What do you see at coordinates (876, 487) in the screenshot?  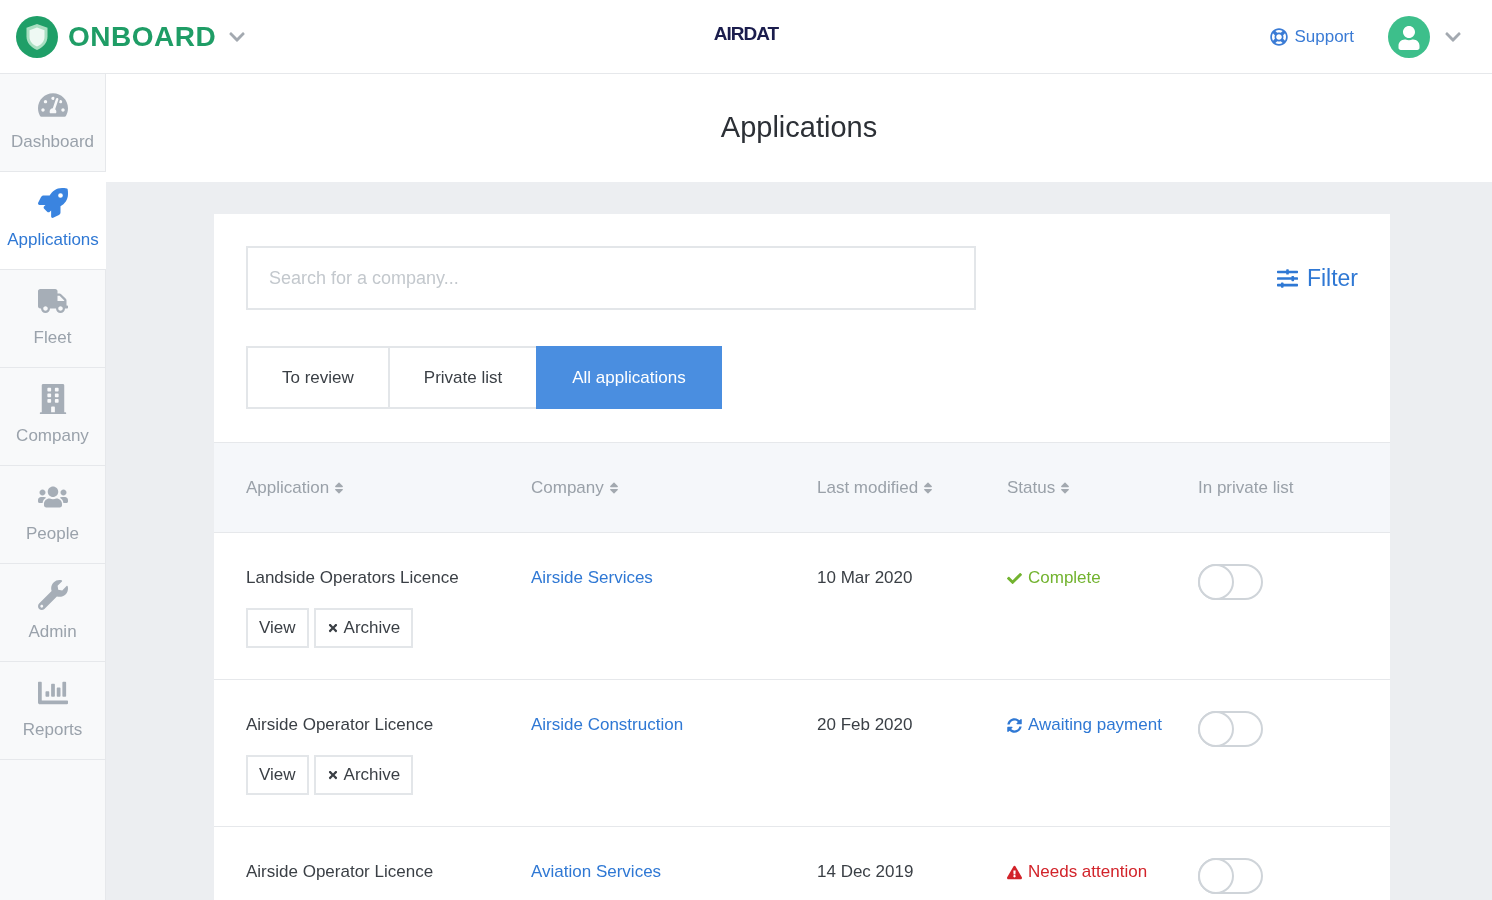 I see `column-header: Last modified` at bounding box center [876, 487].